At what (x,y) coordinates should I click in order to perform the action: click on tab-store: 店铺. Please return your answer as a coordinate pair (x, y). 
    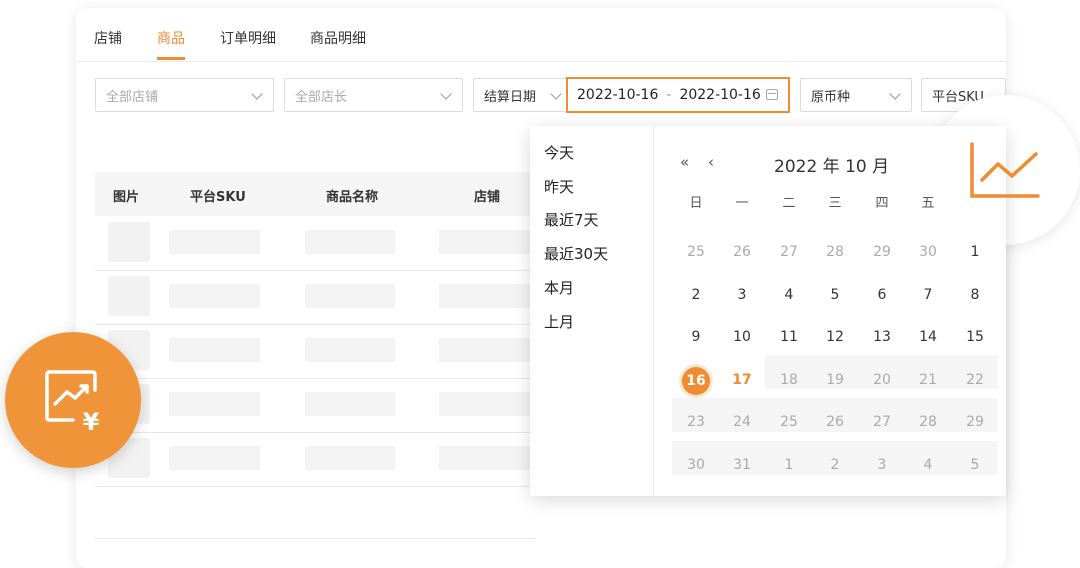
    Looking at the image, I should click on (108, 38).